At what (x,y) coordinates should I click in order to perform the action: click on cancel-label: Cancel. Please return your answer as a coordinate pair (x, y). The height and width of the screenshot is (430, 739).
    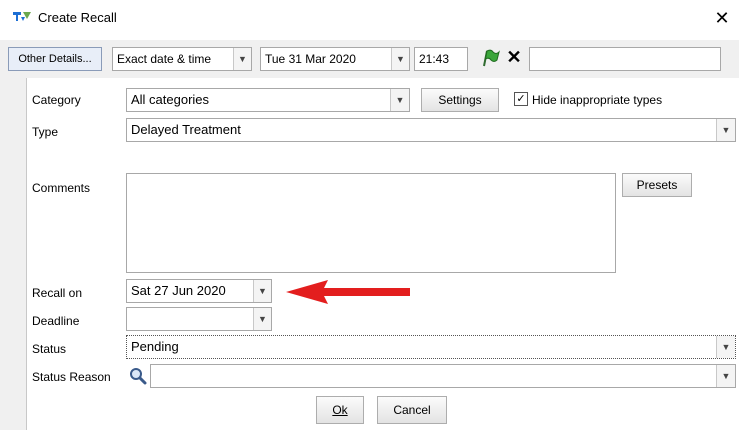
    Looking at the image, I should click on (412, 410).